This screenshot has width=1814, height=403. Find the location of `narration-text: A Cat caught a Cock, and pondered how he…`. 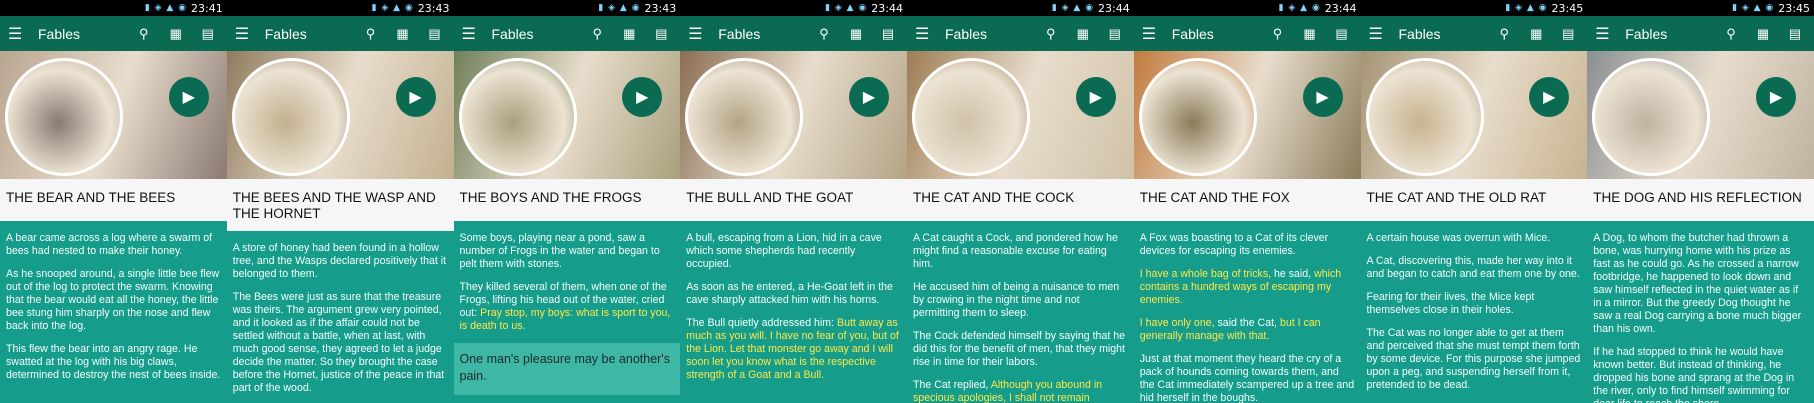

narration-text: A Cat caught a Cock, and pondered how he… is located at coordinates (1015, 251).